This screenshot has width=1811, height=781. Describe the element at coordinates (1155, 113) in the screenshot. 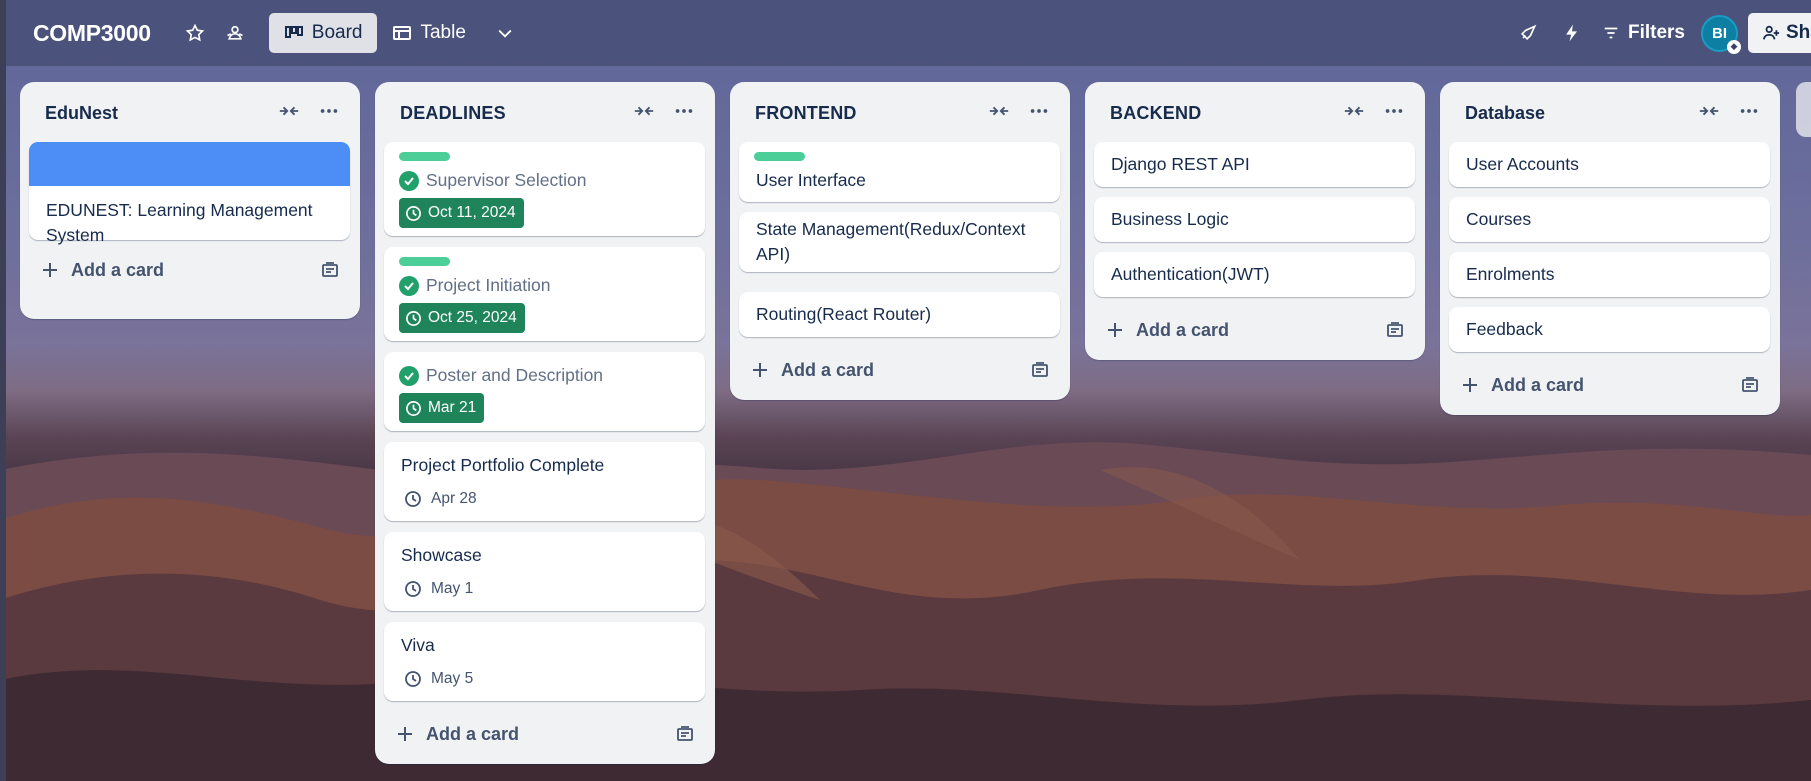

I see `list-title: BACKEND` at that location.